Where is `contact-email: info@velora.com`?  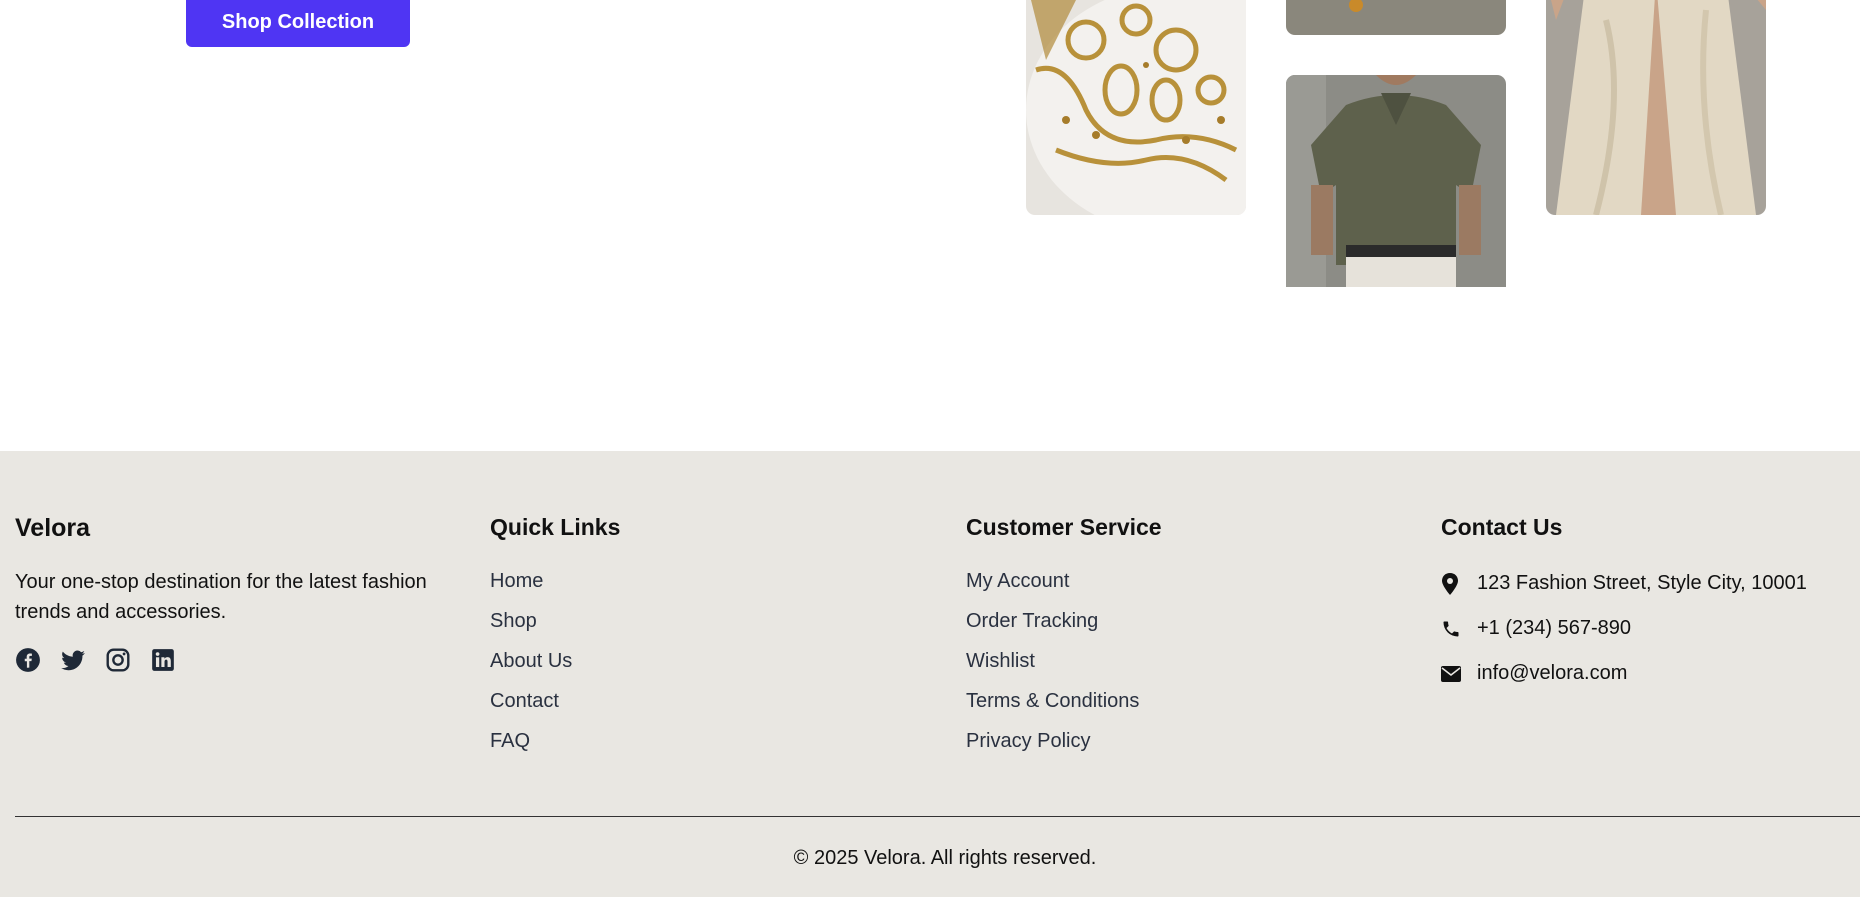 contact-email: info@velora.com is located at coordinates (1624, 673).